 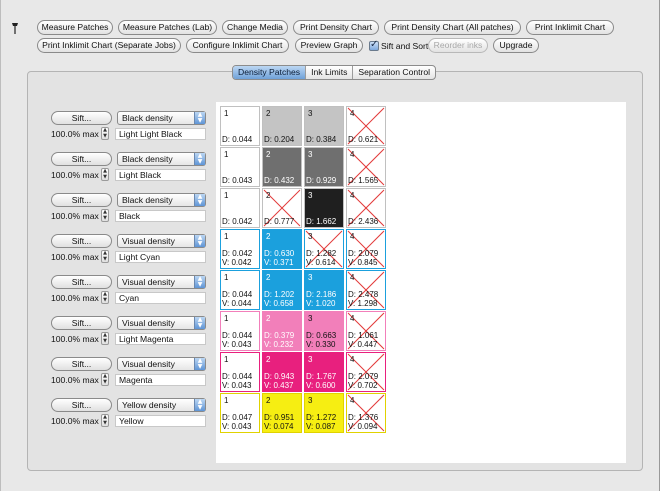 What do you see at coordinates (321, 335) in the screenshot?
I see `patch-density: D: 0.663` at bounding box center [321, 335].